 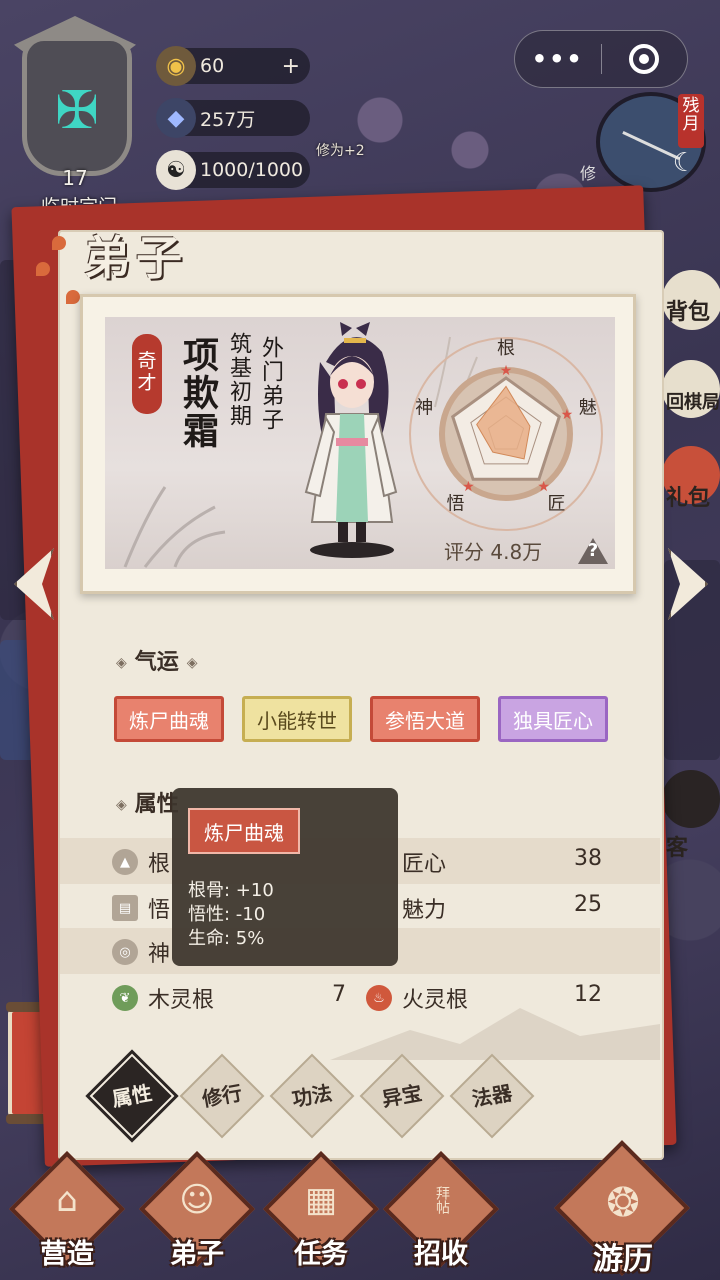 I want to click on spirit-stone-icon: ◆, so click(x=176, y=118).